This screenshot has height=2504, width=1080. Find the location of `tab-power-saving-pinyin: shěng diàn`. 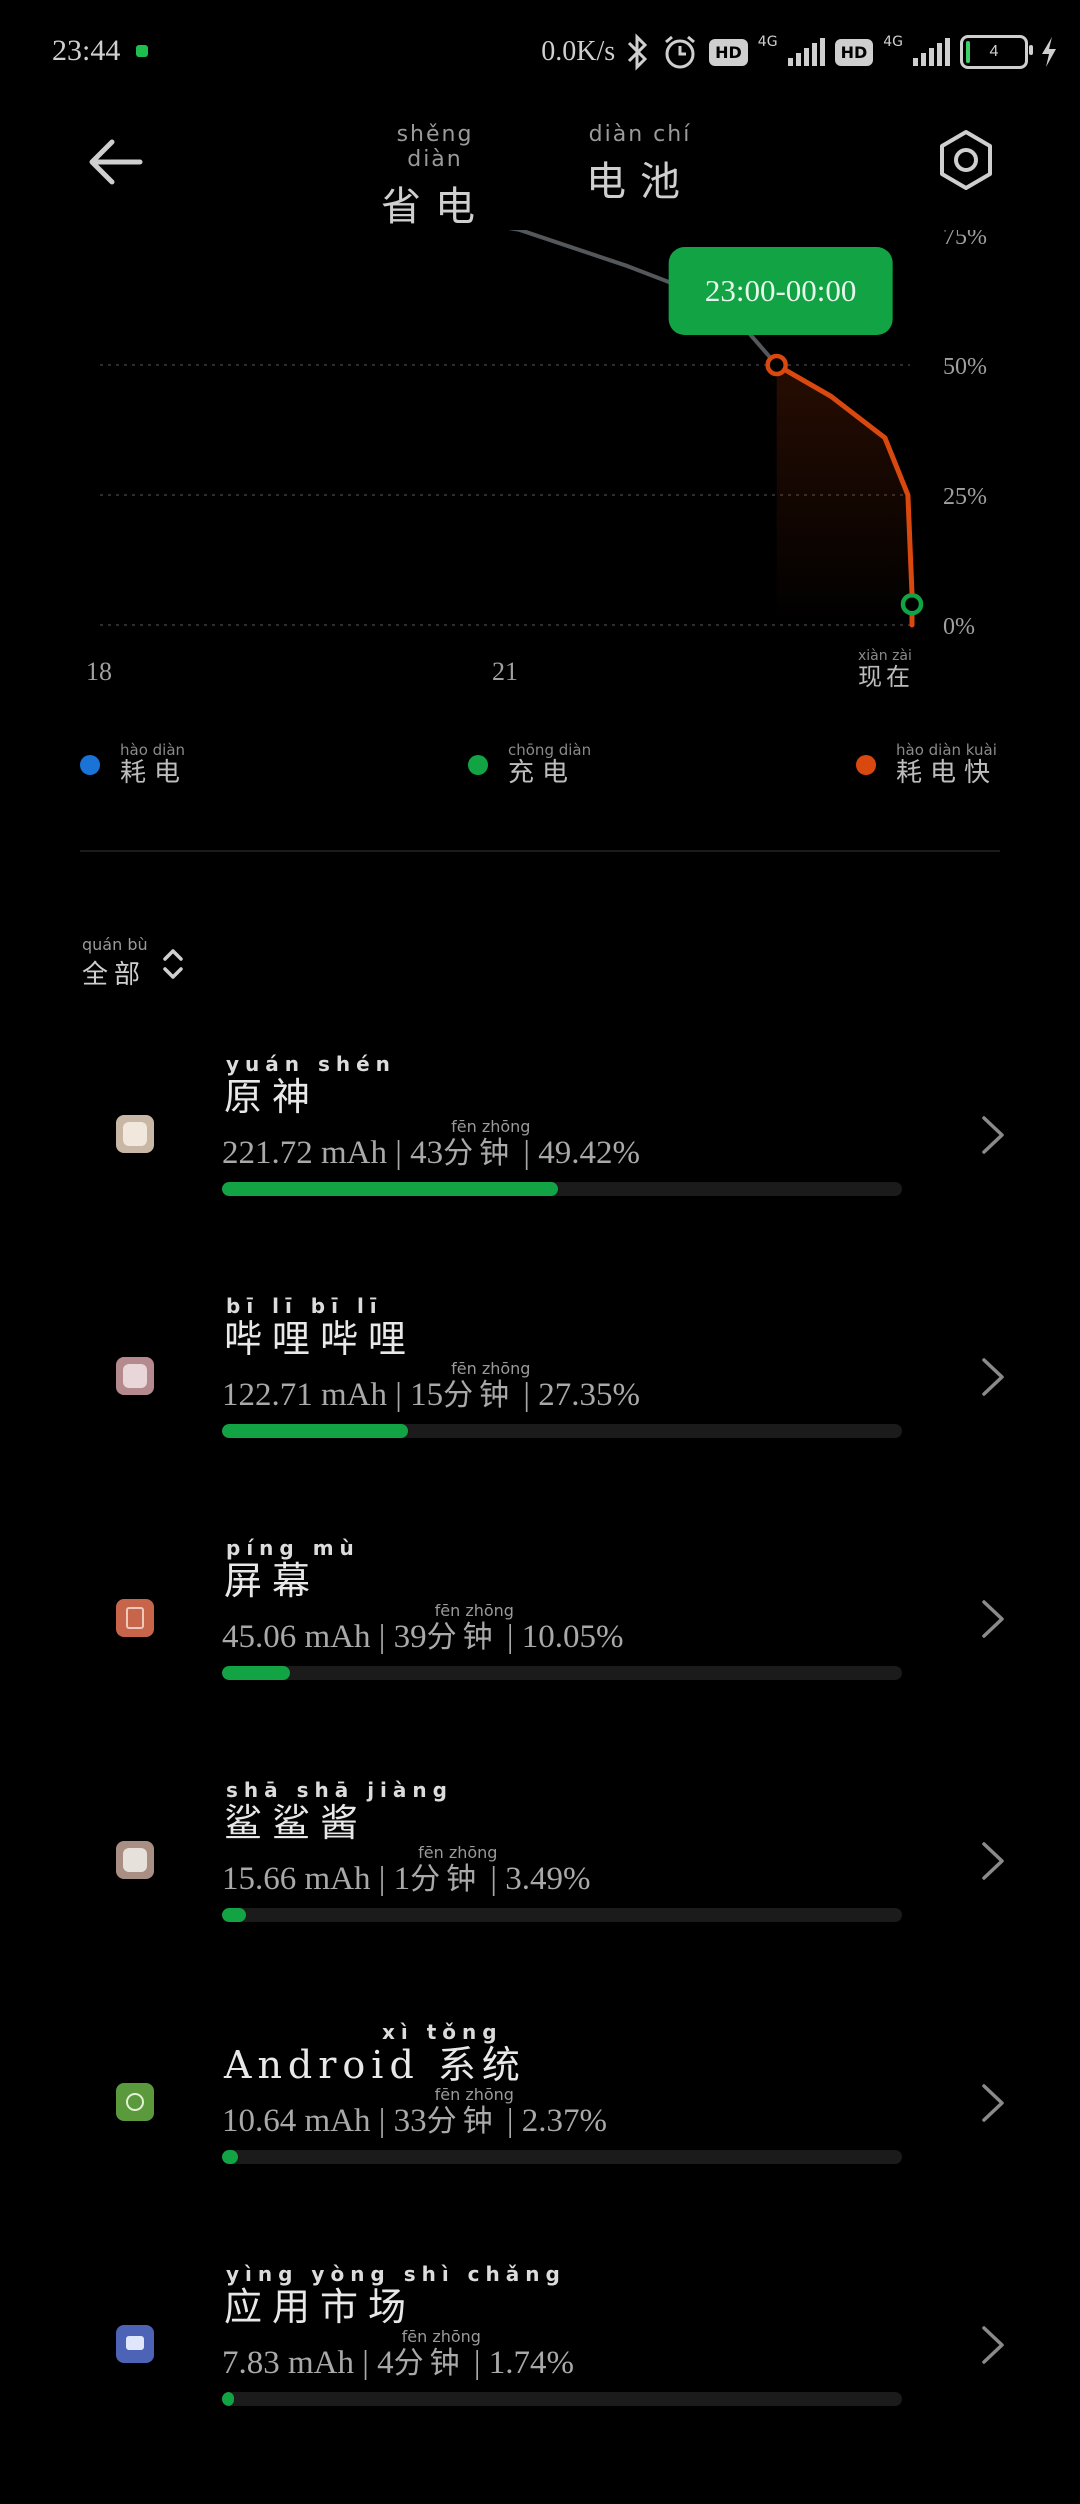

tab-power-saving-pinyin: shěng diàn is located at coordinates (435, 147).